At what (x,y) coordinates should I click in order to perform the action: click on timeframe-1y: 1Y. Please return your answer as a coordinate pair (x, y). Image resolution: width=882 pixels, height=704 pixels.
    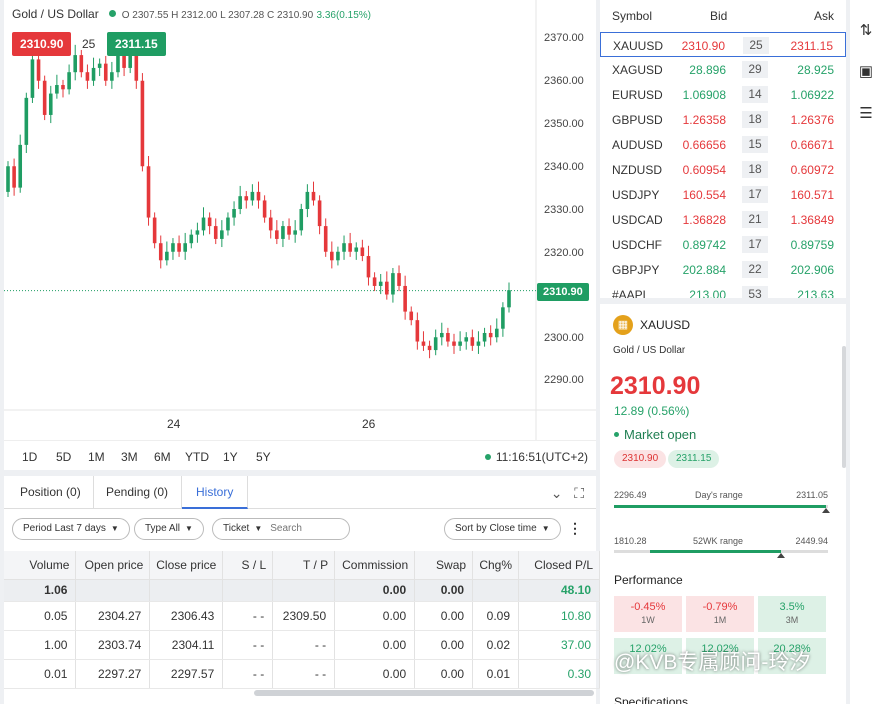
    Looking at the image, I should click on (230, 457).